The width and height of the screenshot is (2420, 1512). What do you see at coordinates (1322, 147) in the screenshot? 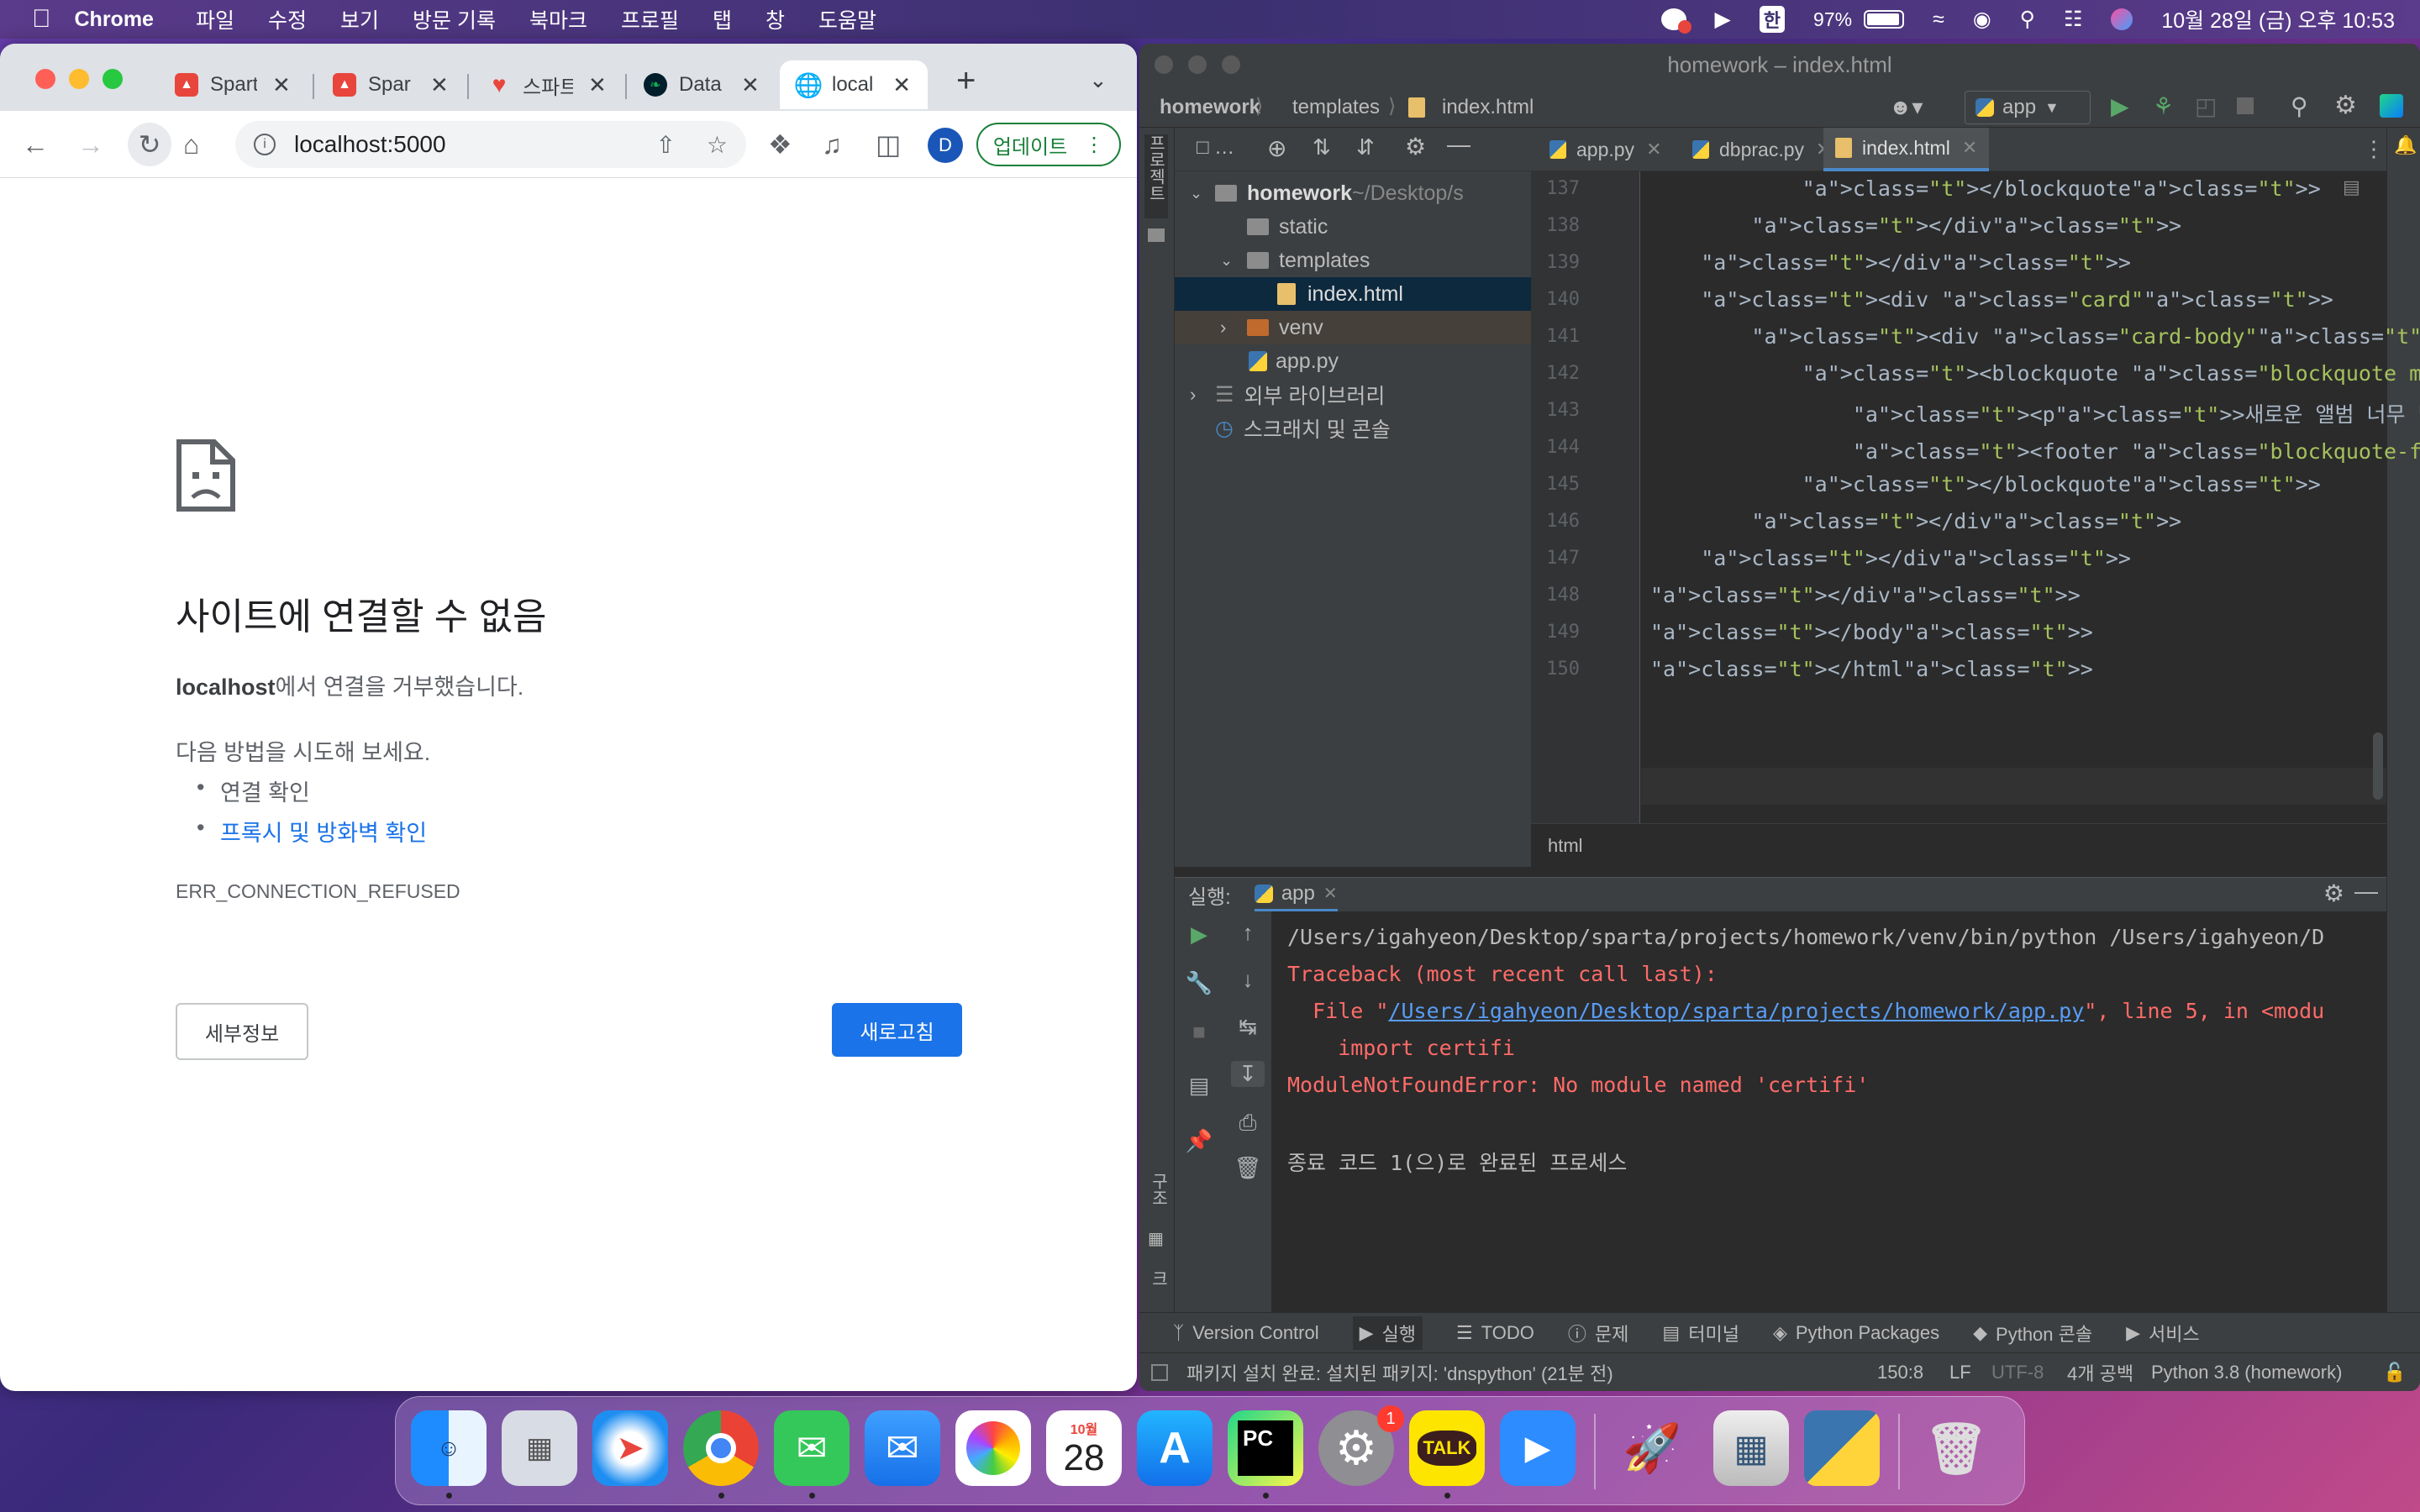
I see `expand-all-icon: ⇅` at bounding box center [1322, 147].